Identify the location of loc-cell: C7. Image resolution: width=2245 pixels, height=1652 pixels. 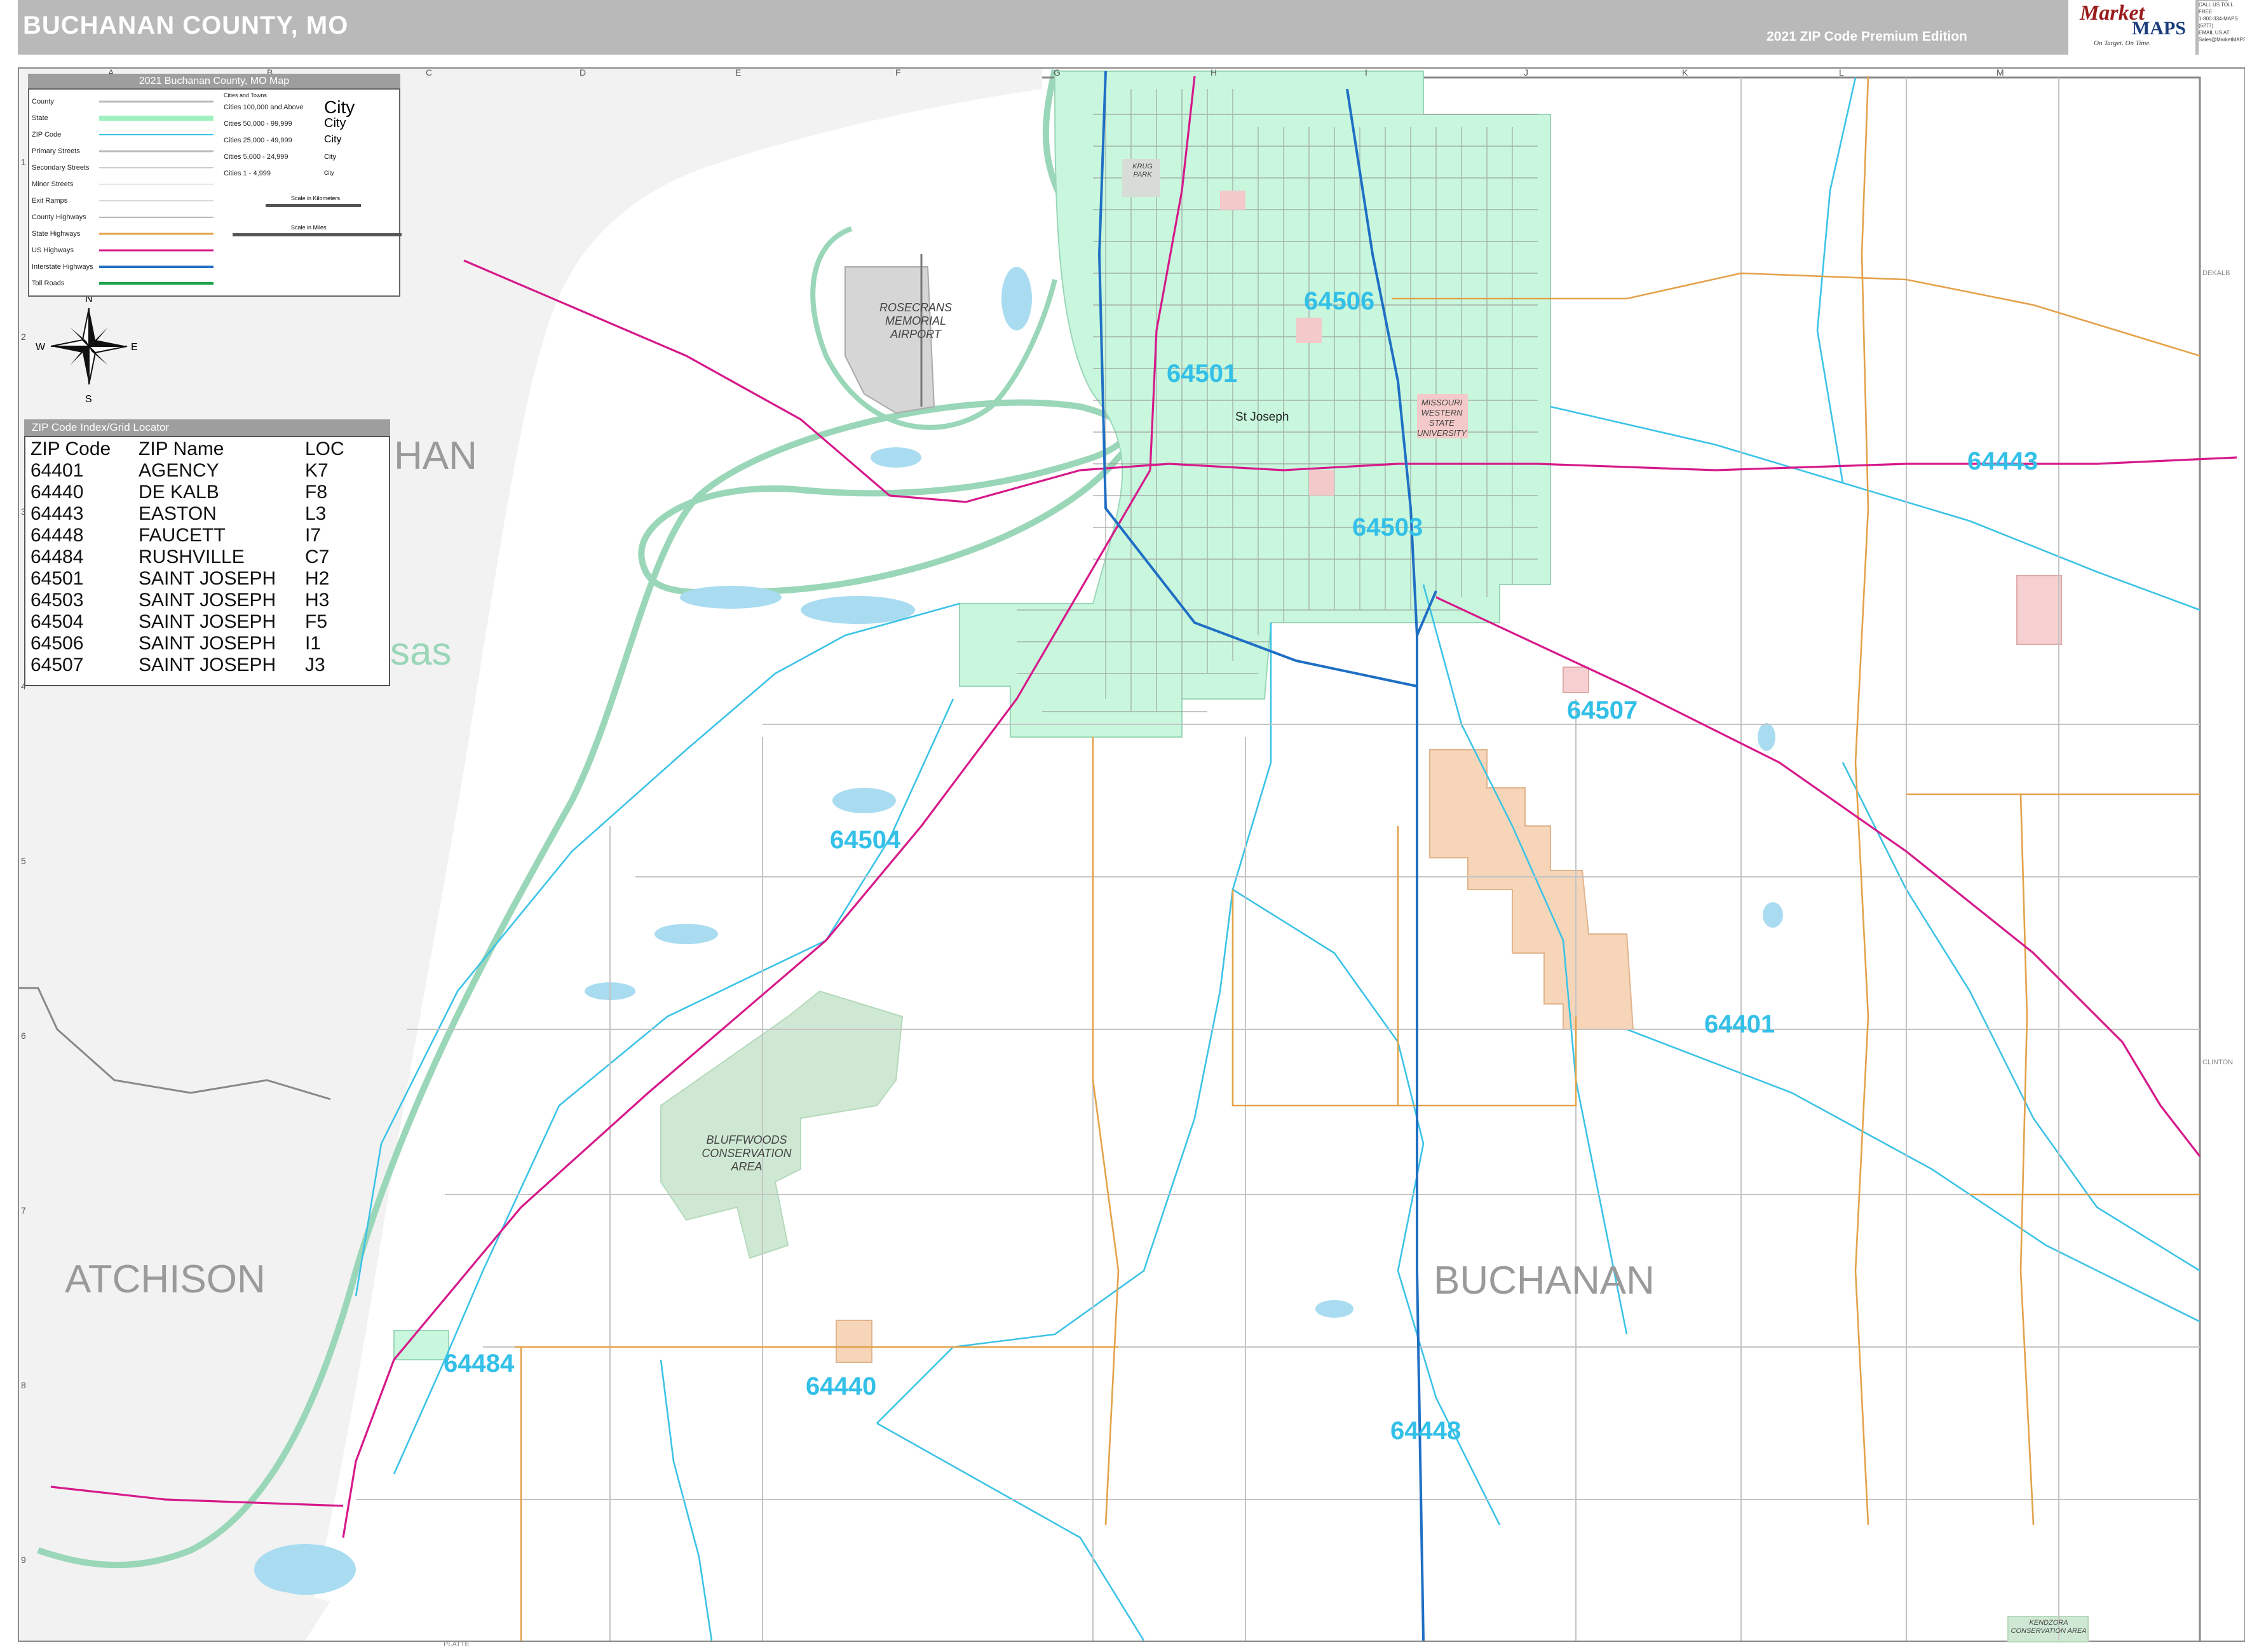
(317, 556).